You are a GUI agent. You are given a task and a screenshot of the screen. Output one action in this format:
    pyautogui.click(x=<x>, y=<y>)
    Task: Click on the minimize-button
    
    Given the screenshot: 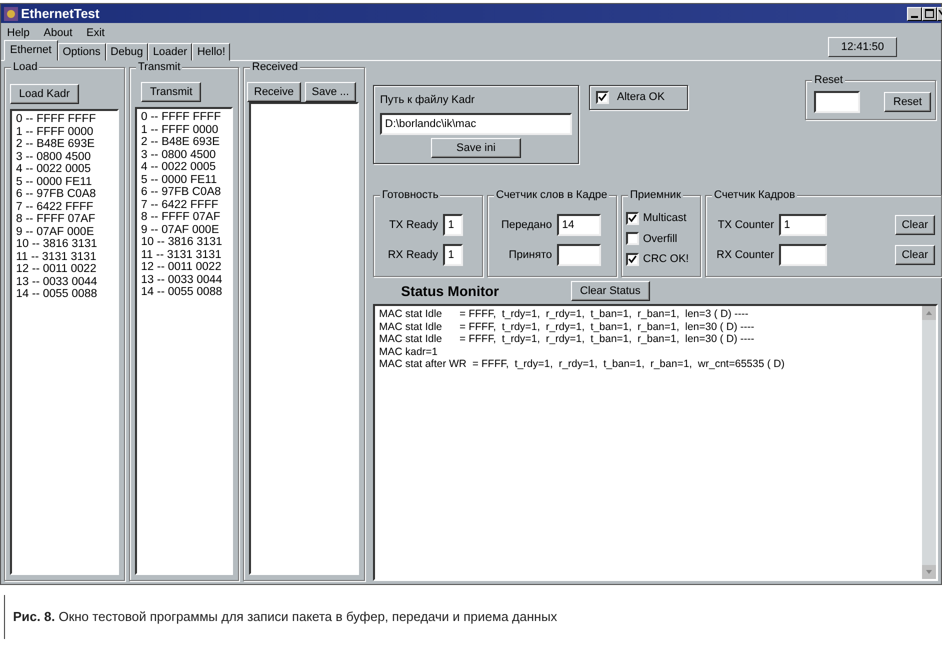 What is the action you would take?
    pyautogui.click(x=914, y=13)
    